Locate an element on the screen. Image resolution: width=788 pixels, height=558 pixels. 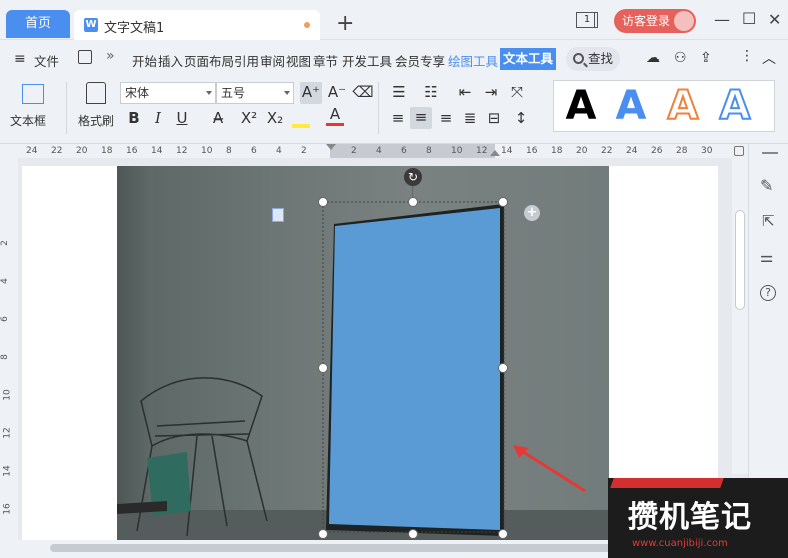
pen-edit-icon: ✎ is located at coordinates (766, 185).